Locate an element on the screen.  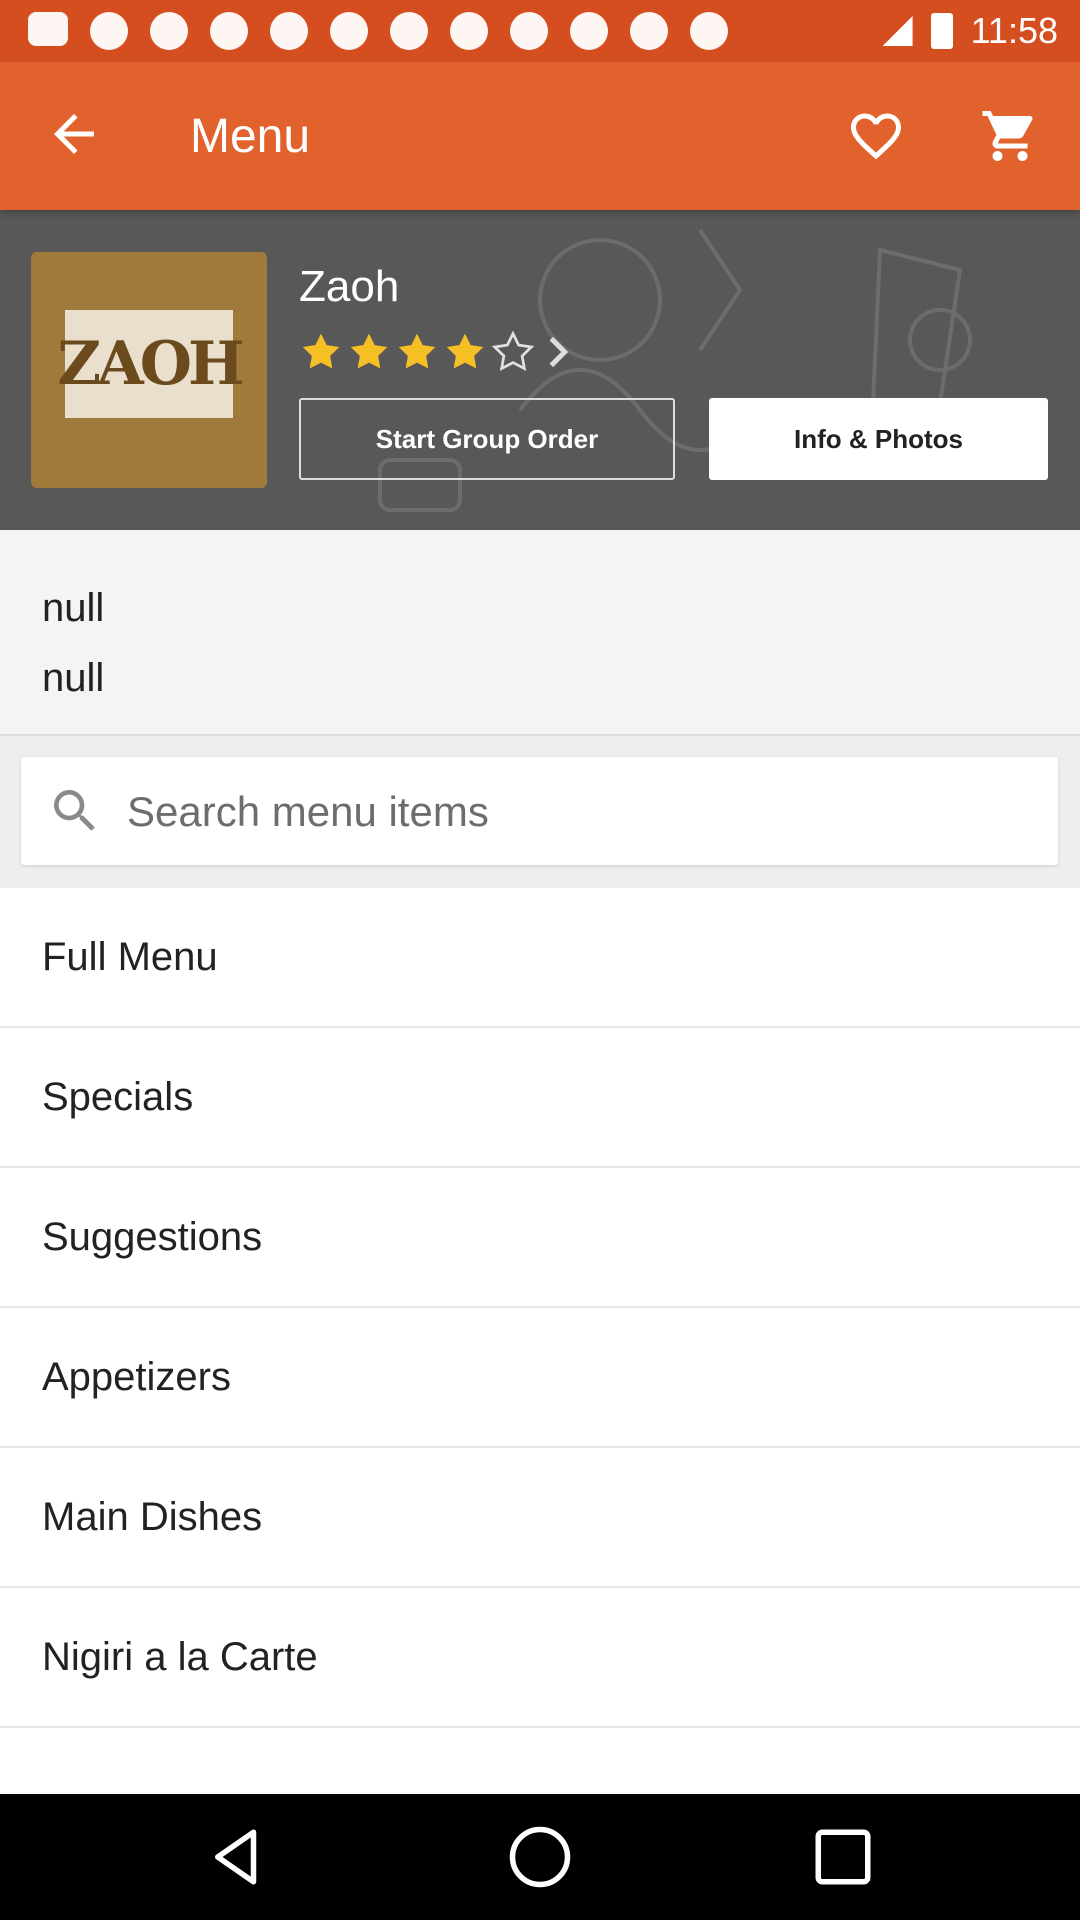
back-button is located at coordinates (74, 134).